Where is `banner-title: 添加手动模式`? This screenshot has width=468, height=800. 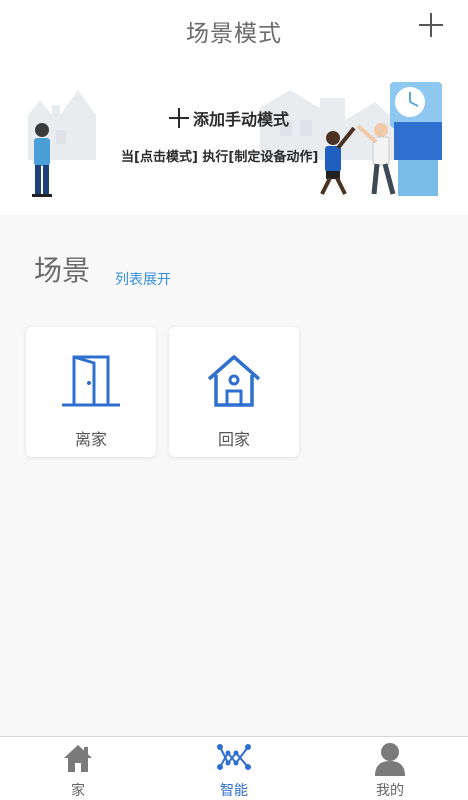
banner-title: 添加手动模式 is located at coordinates (228, 118).